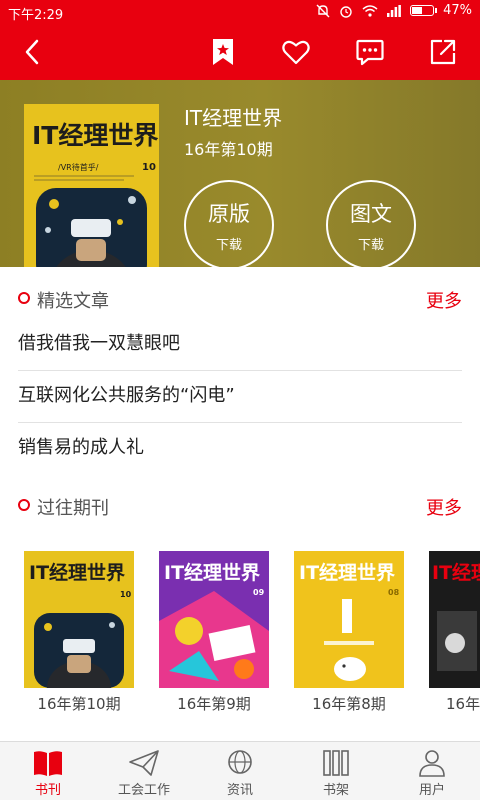 Image resolution: width=480 pixels, height=800 pixels. Describe the element at coordinates (143, 790) in the screenshot. I see `nav-label: 工会工作` at that location.